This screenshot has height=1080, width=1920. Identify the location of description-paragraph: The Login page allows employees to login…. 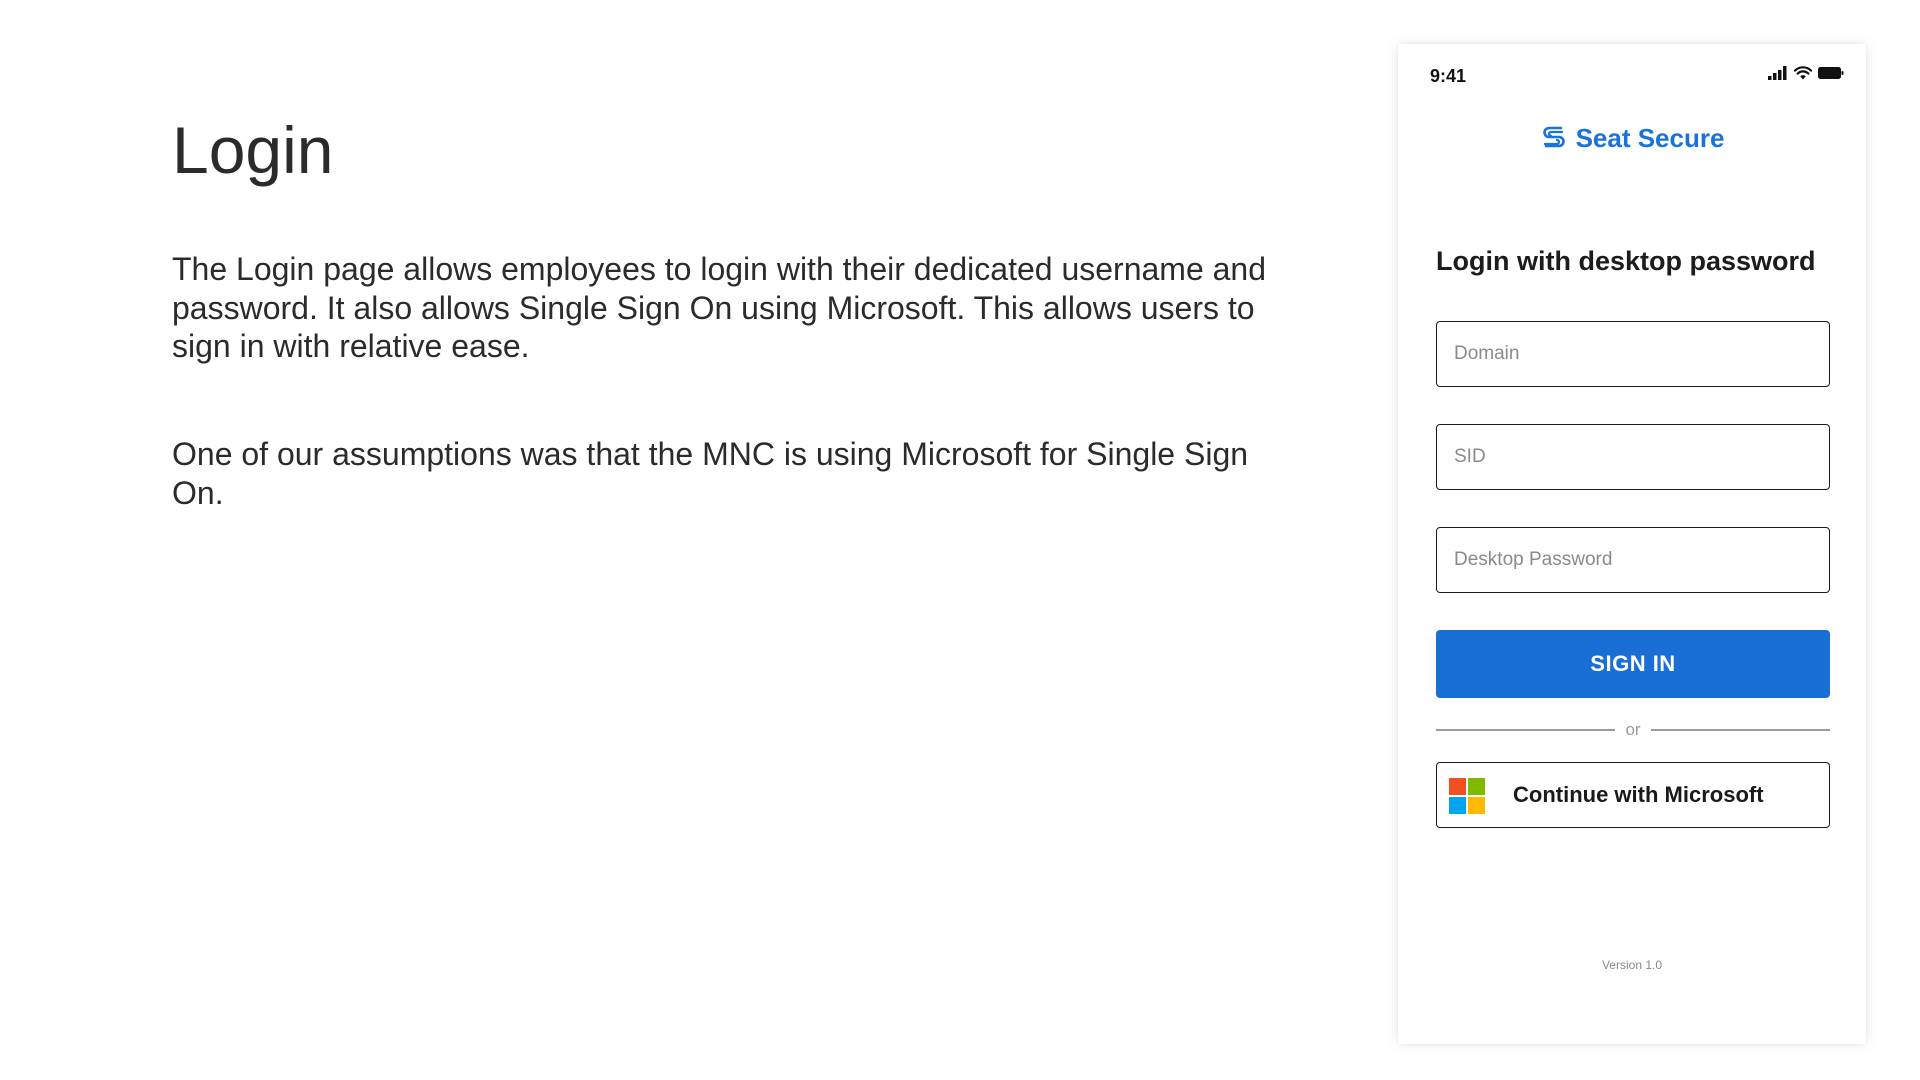
(719, 307).